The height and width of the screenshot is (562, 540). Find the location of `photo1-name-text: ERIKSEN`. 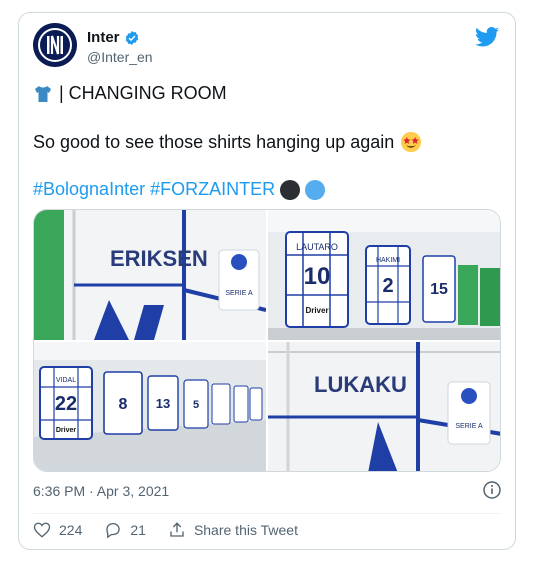

photo1-name-text: ERIKSEN is located at coordinates (159, 258).